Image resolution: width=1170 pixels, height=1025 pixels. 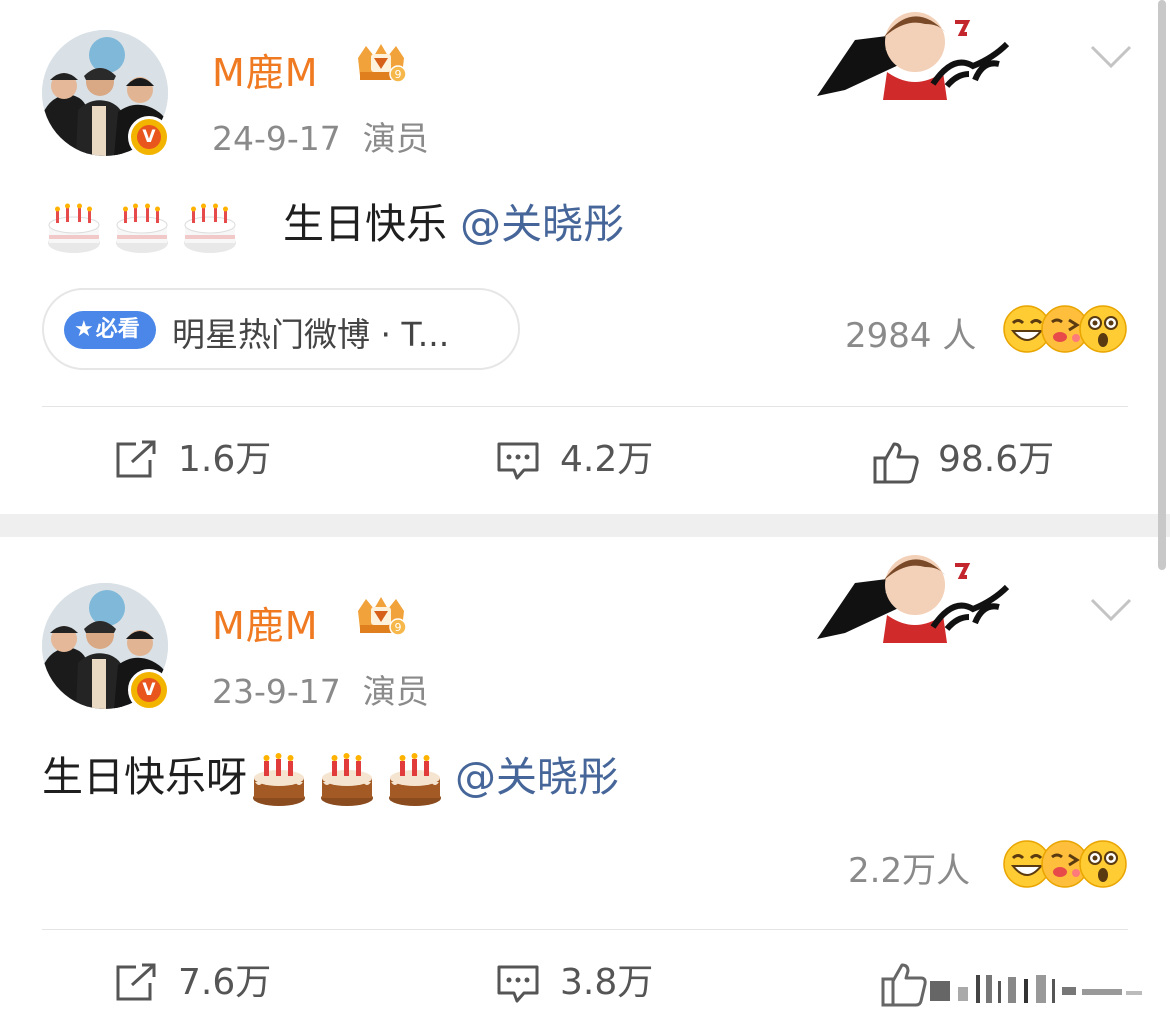 I want to click on comment-count: 4.2万, so click(x=607, y=459).